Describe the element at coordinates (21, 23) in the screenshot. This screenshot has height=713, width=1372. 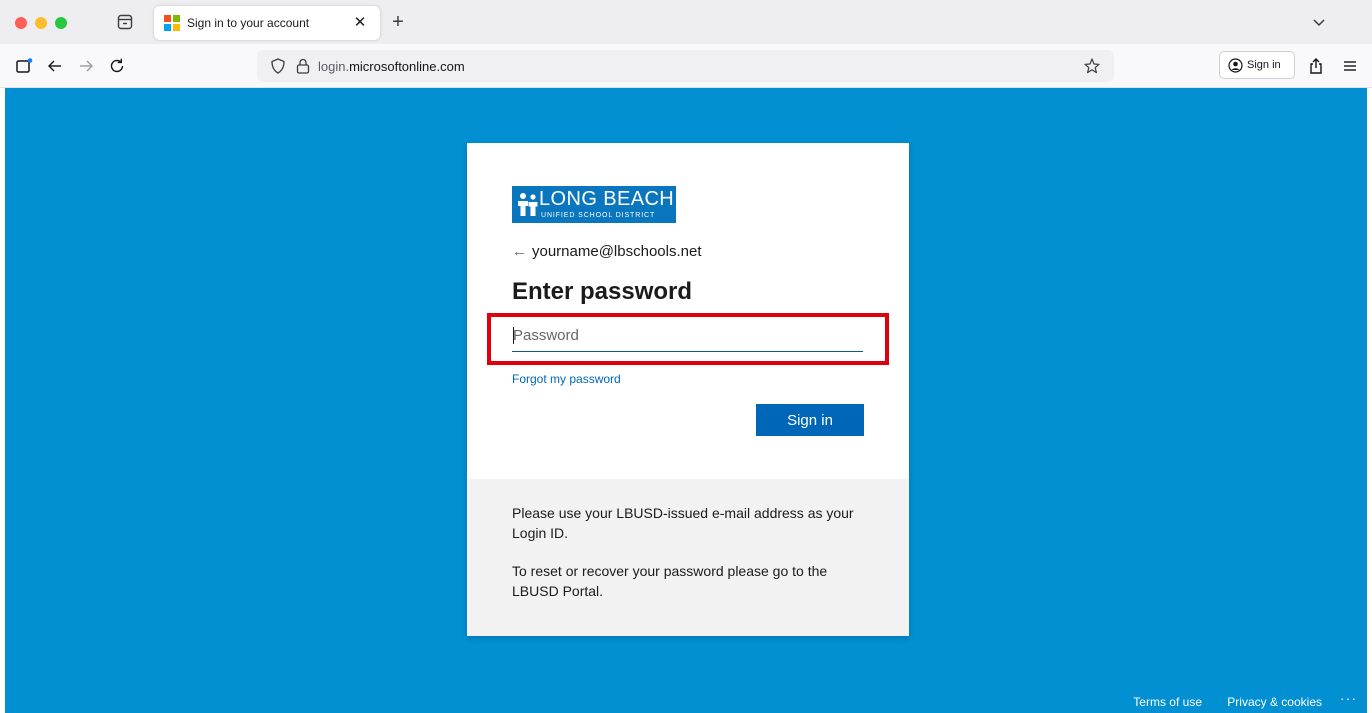
I see `window-close-button` at that location.